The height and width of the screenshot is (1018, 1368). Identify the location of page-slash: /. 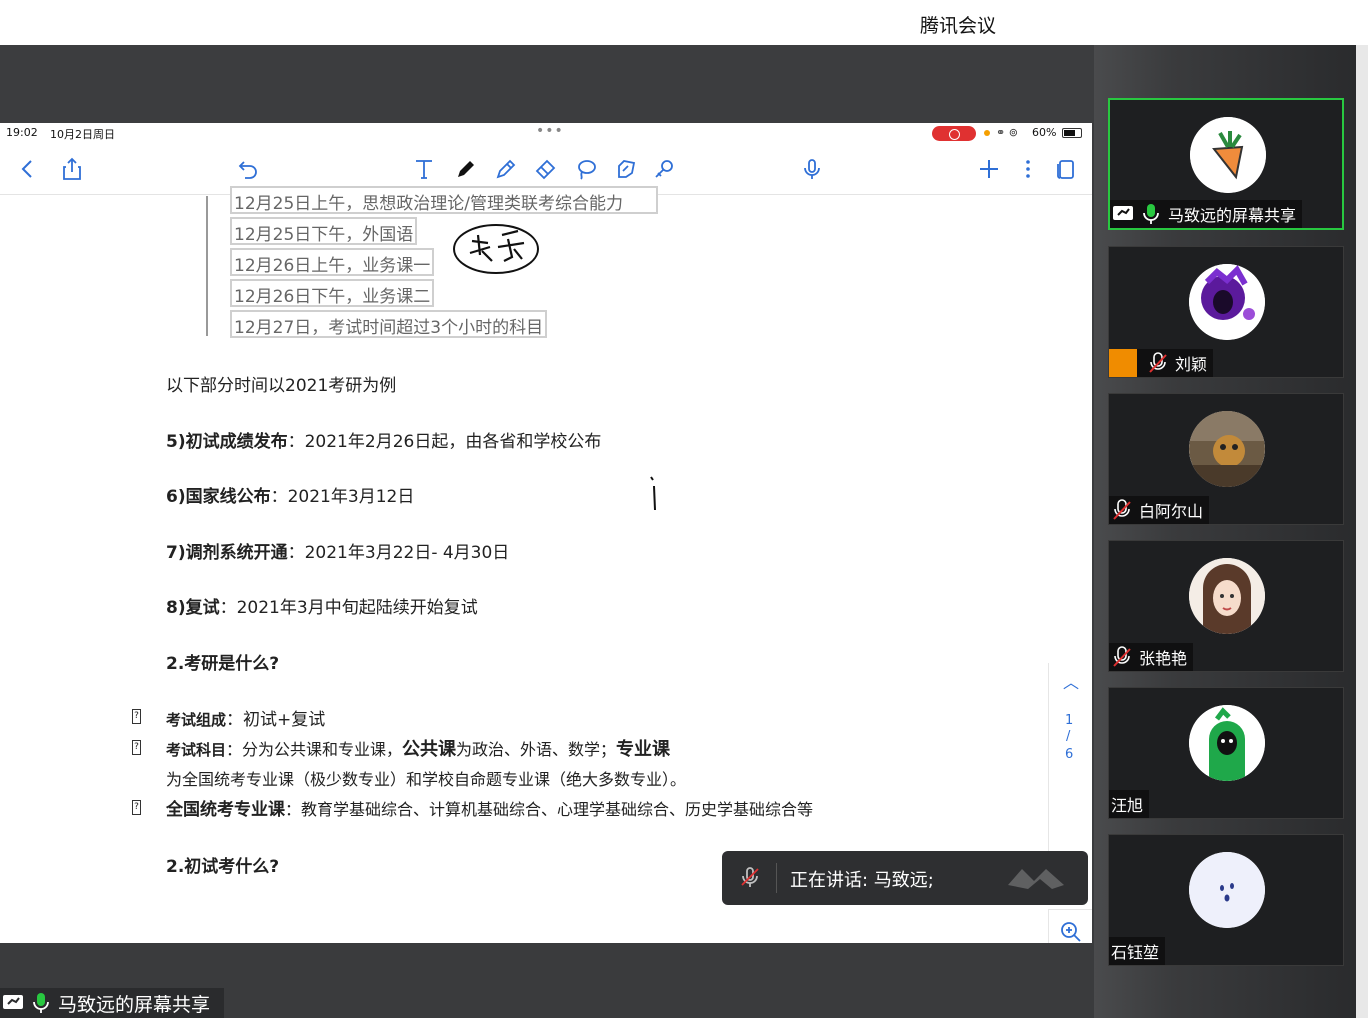
(1068, 736).